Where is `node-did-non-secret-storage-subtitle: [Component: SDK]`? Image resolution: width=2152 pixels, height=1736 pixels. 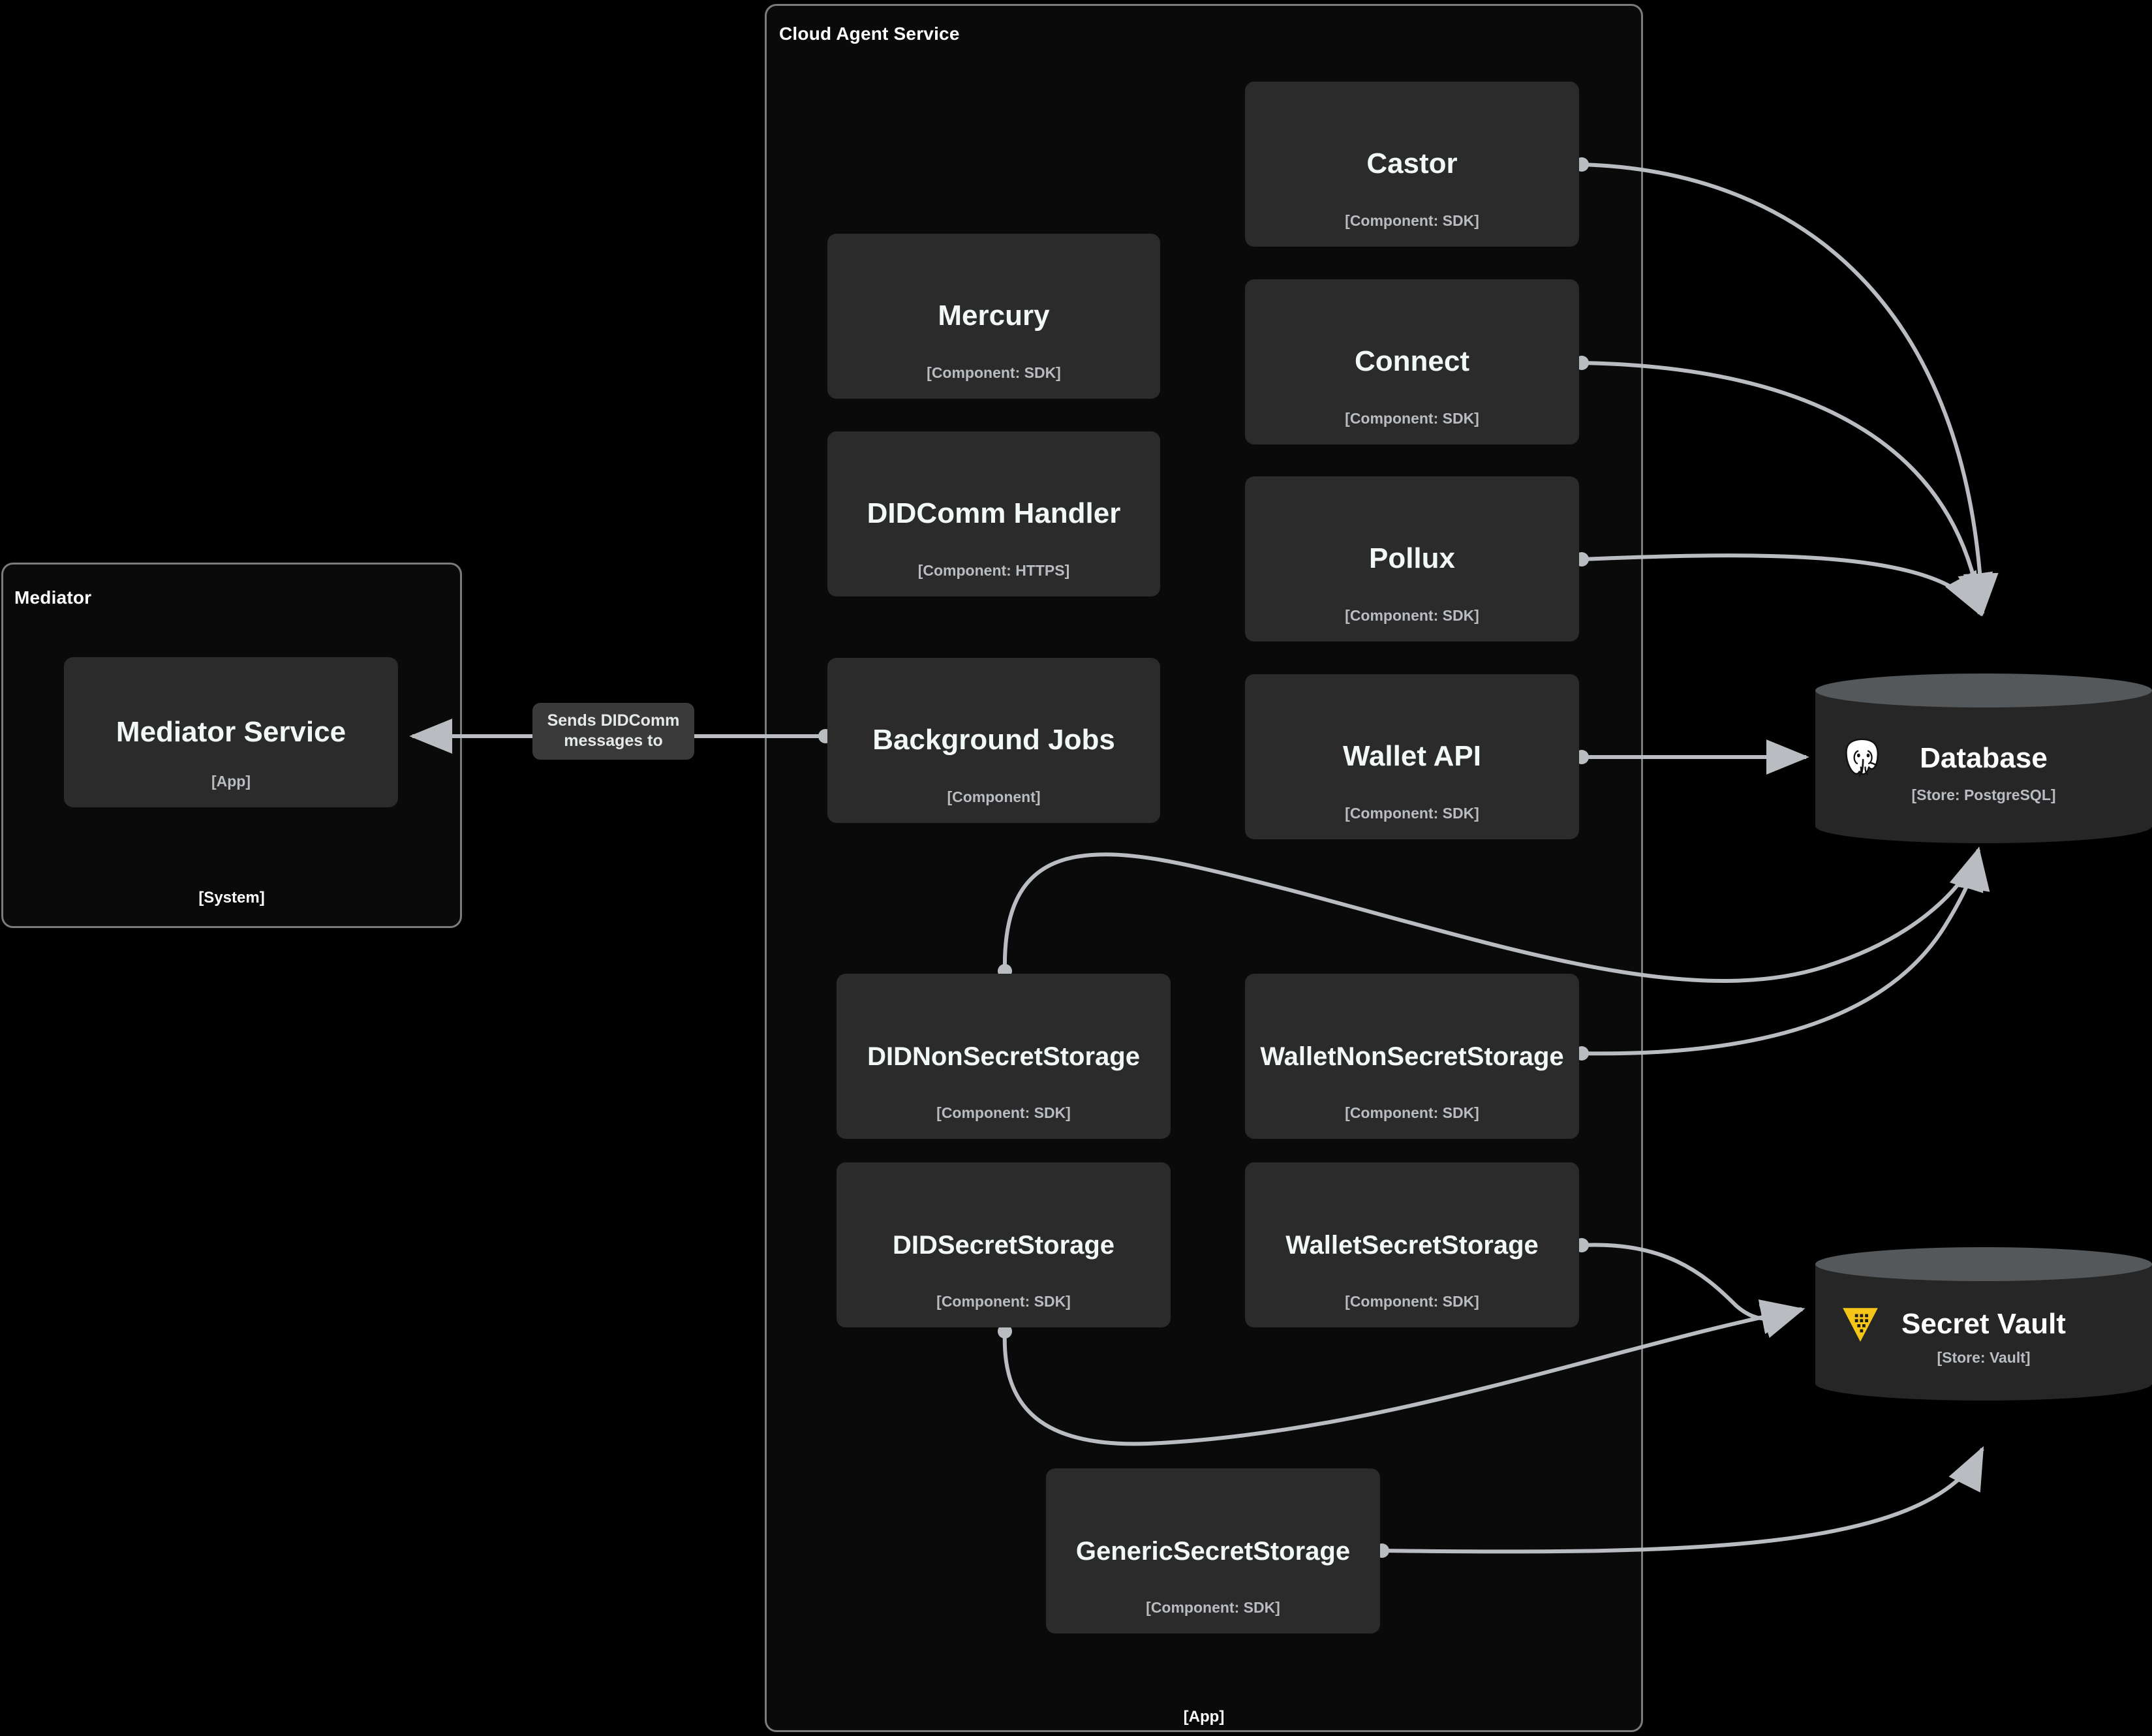 node-did-non-secret-storage-subtitle: [Component: SDK] is located at coordinates (1003, 1112).